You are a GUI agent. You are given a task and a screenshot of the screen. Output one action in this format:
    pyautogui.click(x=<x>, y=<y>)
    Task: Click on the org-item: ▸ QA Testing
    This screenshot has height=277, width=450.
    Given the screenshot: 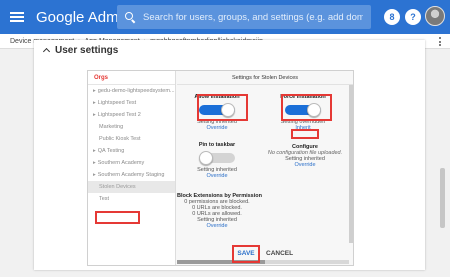 What is the action you would take?
    pyautogui.click(x=131, y=151)
    